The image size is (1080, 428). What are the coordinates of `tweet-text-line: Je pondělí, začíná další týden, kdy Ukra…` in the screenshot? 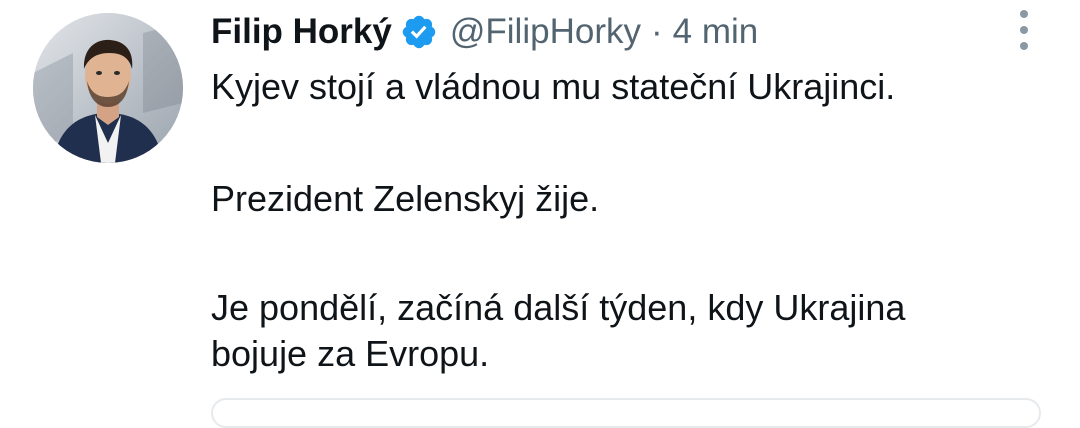 It's located at (558, 330).